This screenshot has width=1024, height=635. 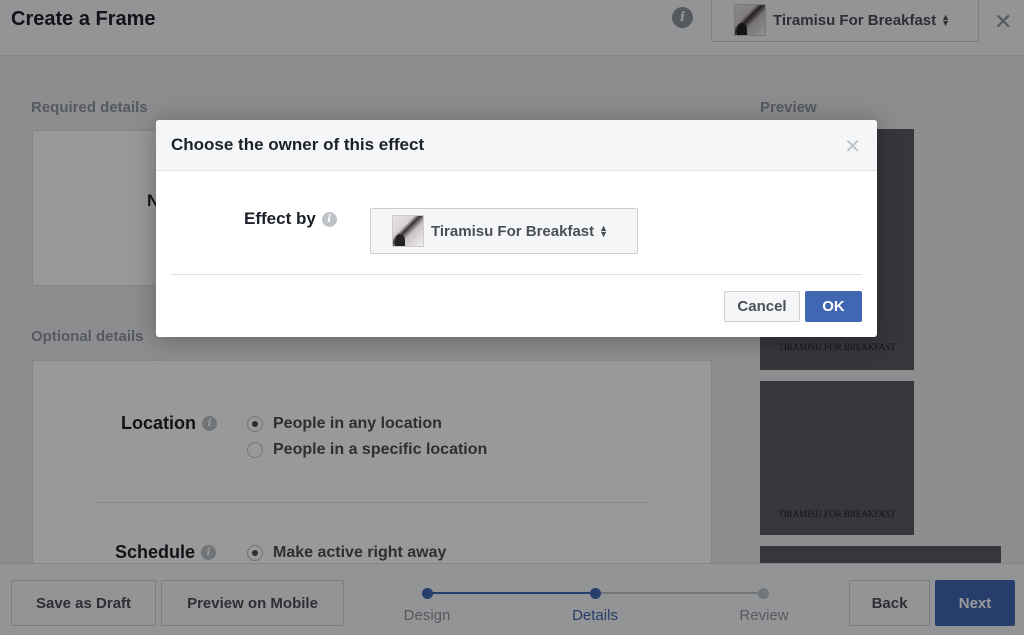 I want to click on dialog-header: Choose the owner of this effect ✕, so click(x=516, y=145).